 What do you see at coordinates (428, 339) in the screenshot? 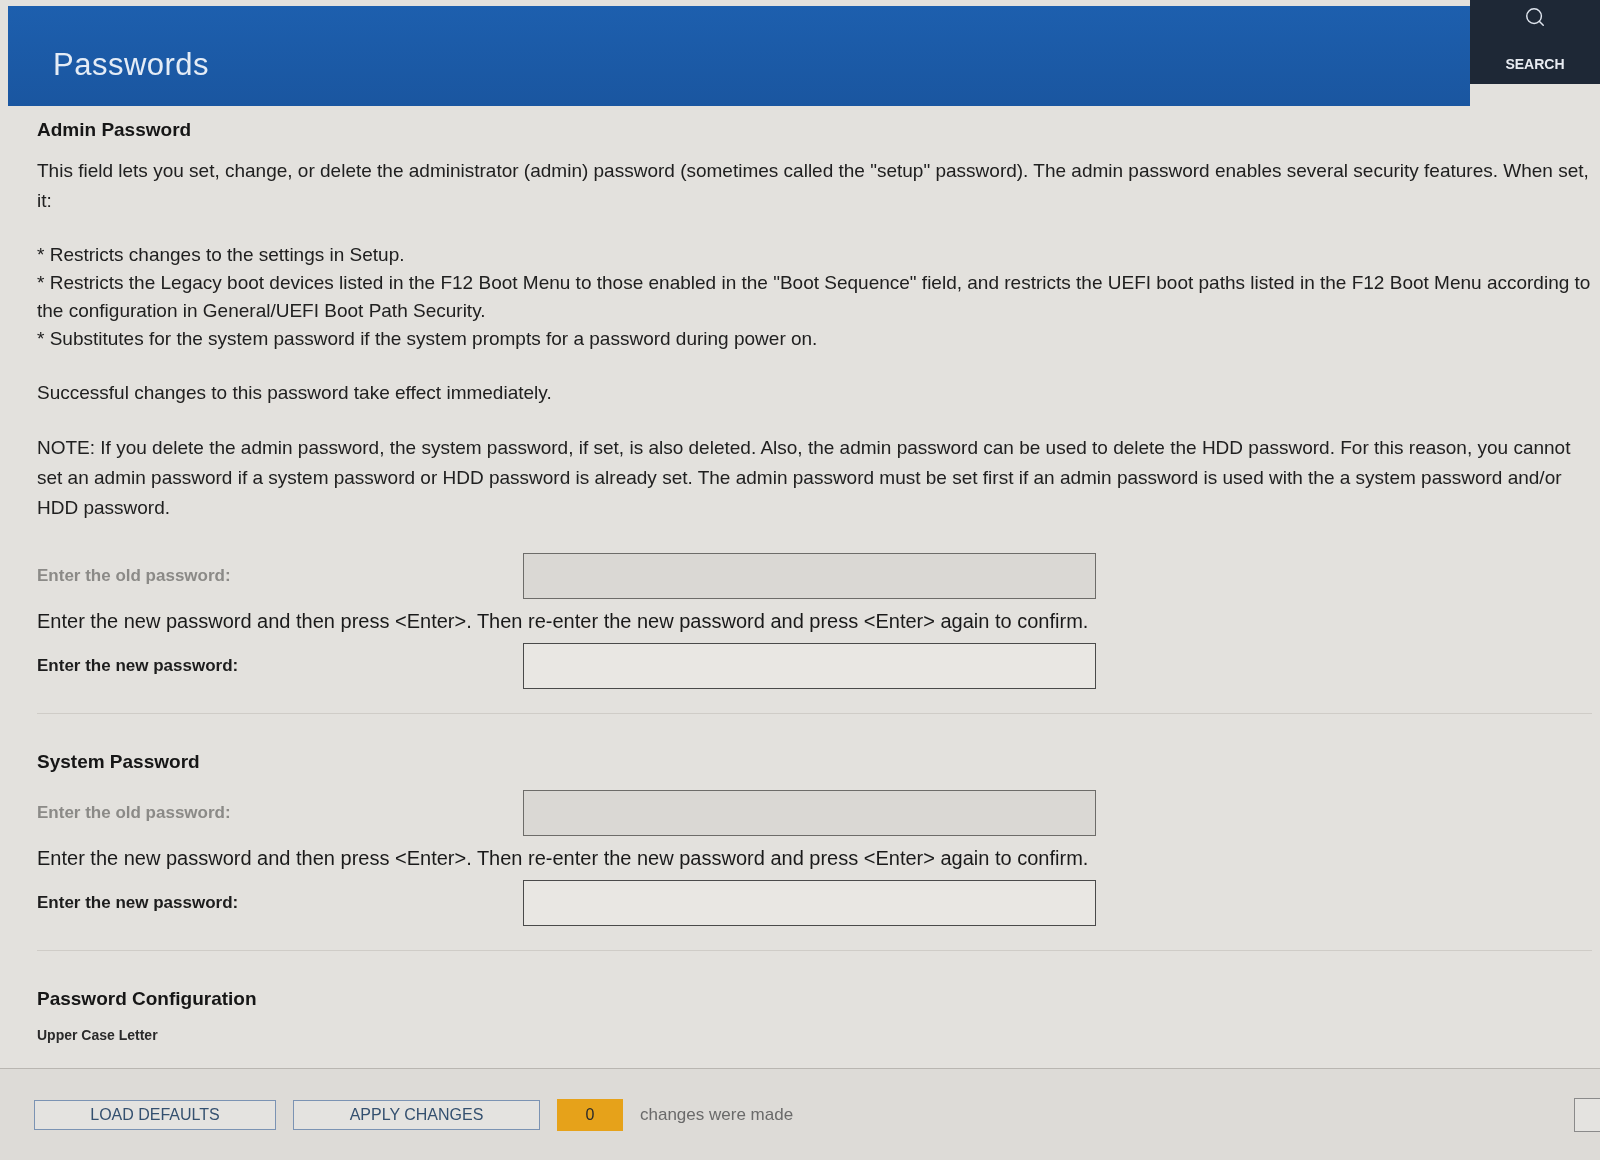
I see `bullet-item: * Substitutes for the system password if the system prompts for a password during power on.` at bounding box center [428, 339].